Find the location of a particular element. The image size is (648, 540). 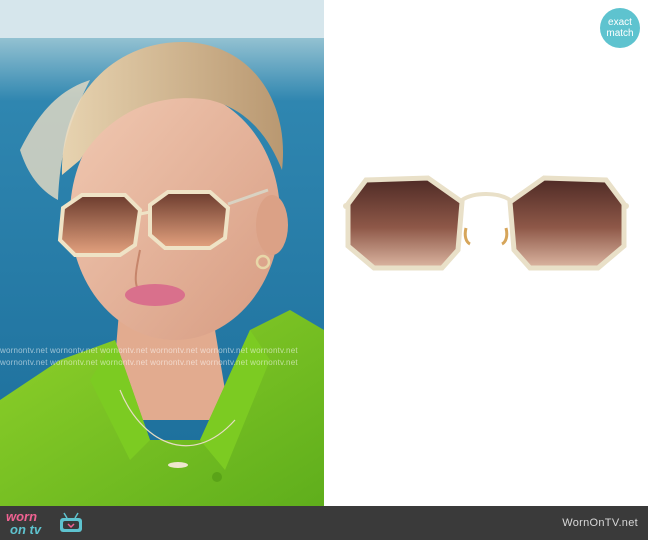

badge-line-1: exact is located at coordinates (620, 22).